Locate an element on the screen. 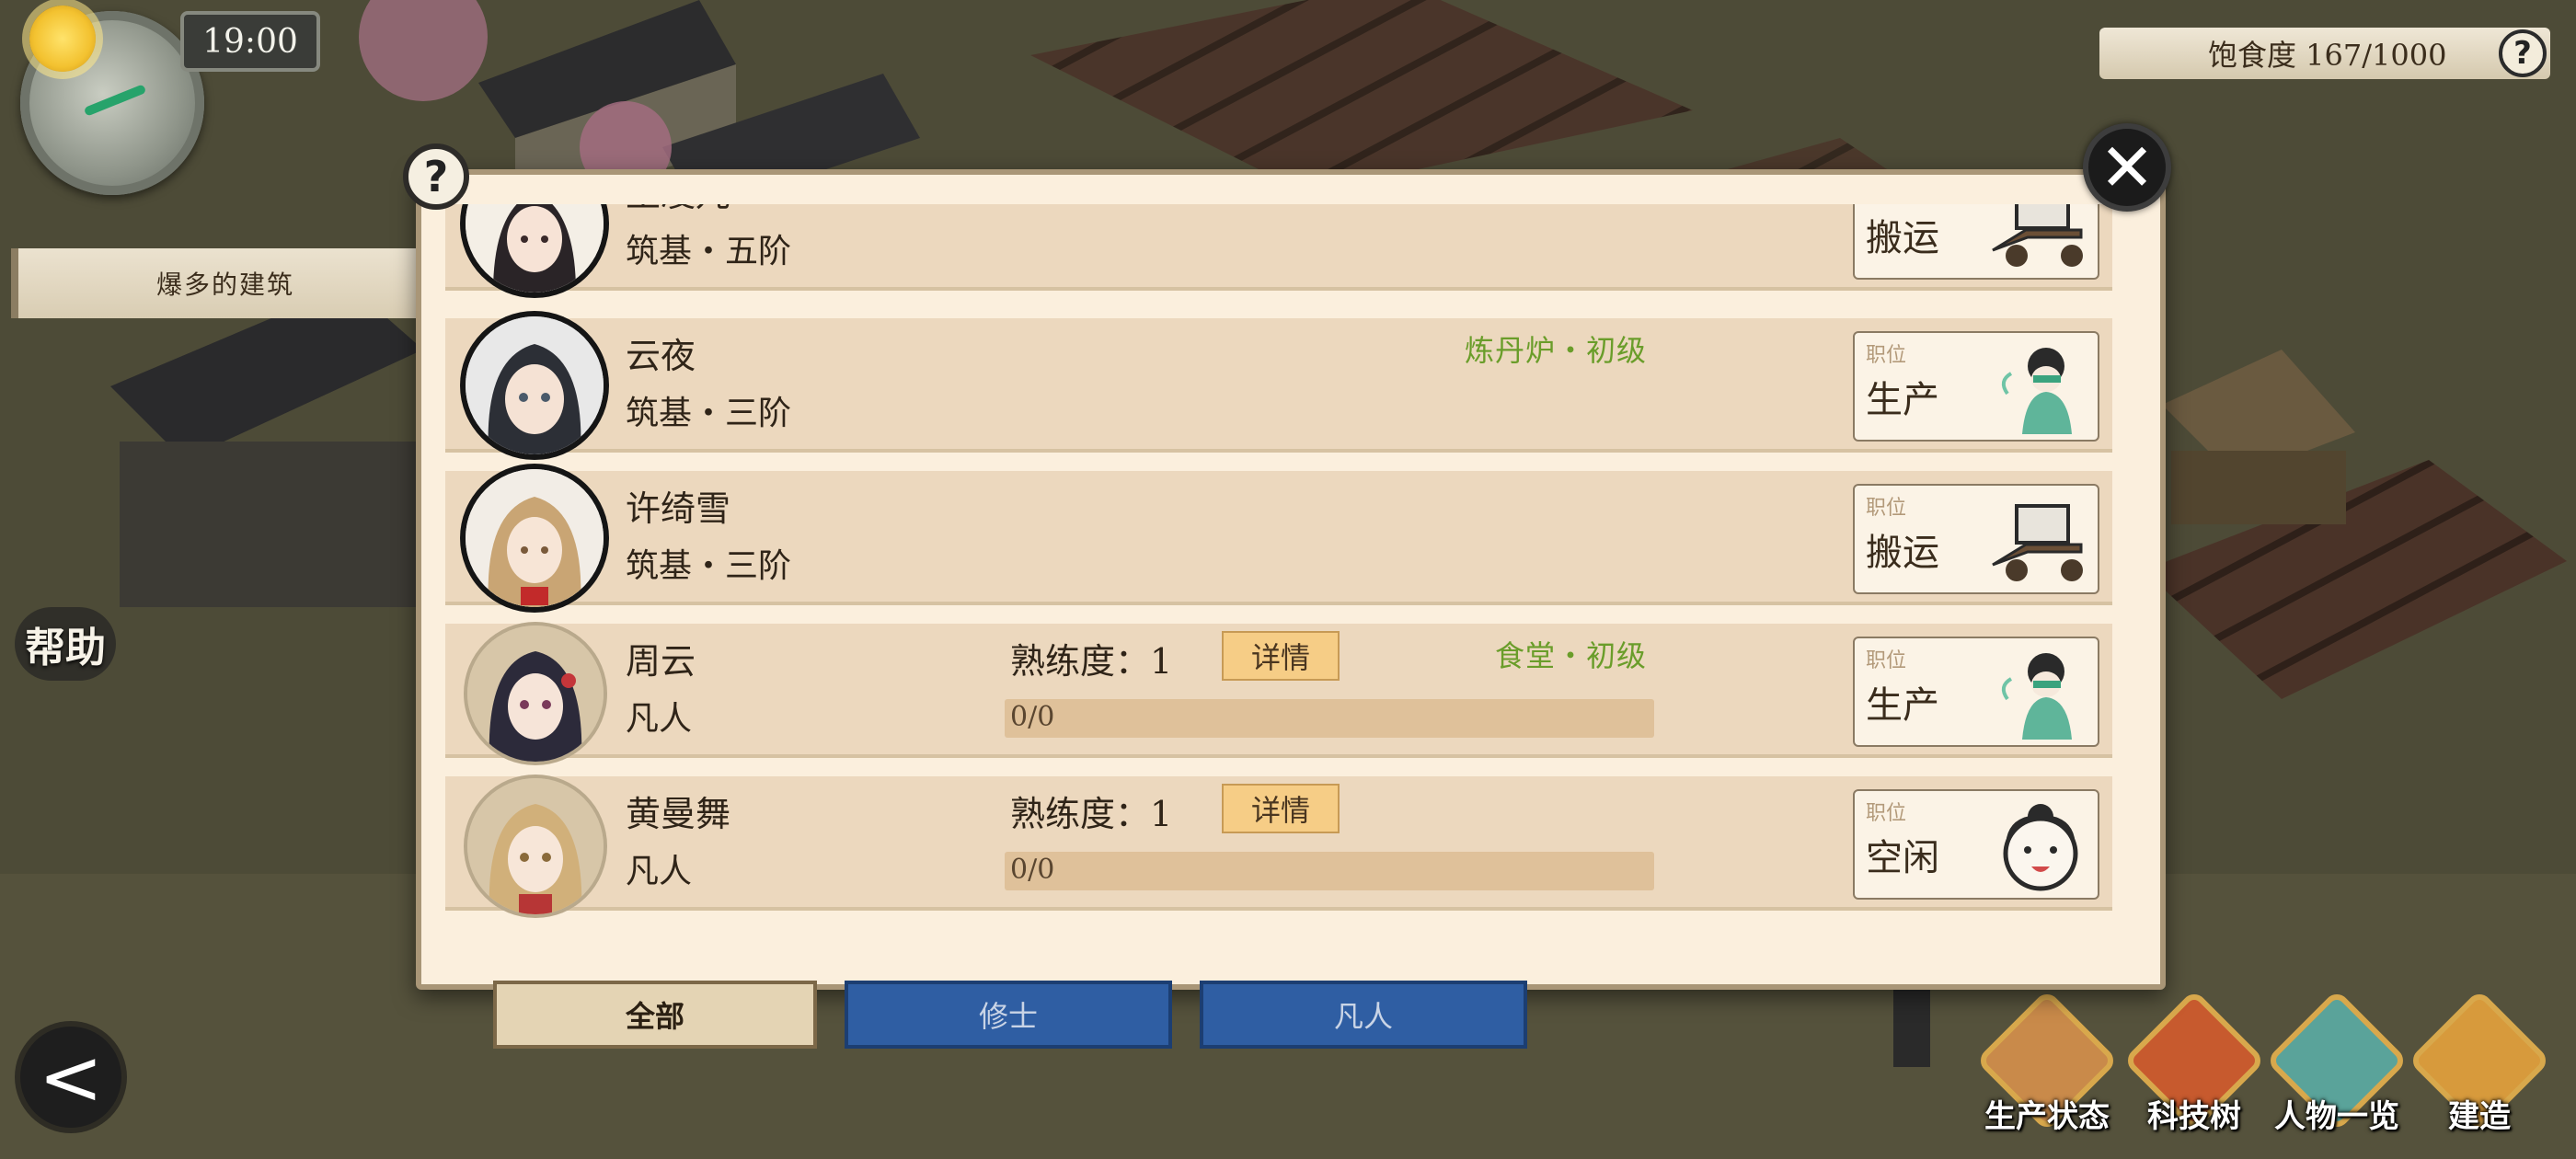  help-button: 帮助 is located at coordinates (65, 644).